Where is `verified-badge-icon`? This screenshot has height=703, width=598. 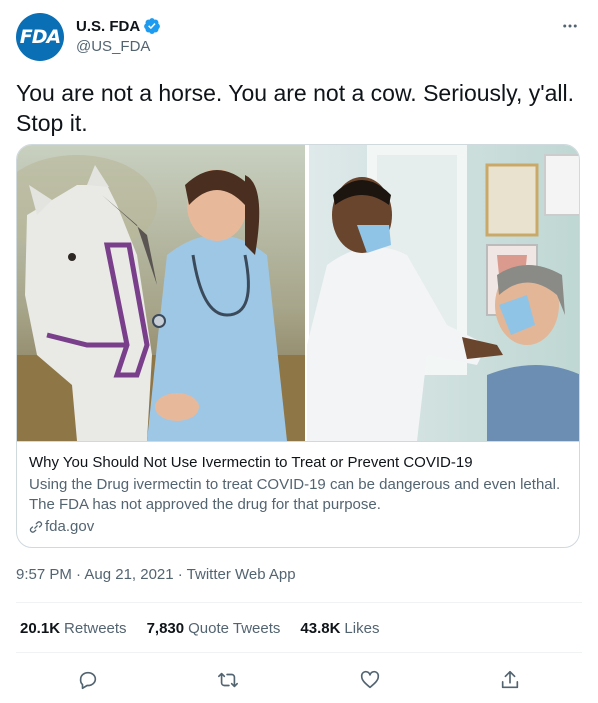
verified-badge-icon is located at coordinates (152, 26).